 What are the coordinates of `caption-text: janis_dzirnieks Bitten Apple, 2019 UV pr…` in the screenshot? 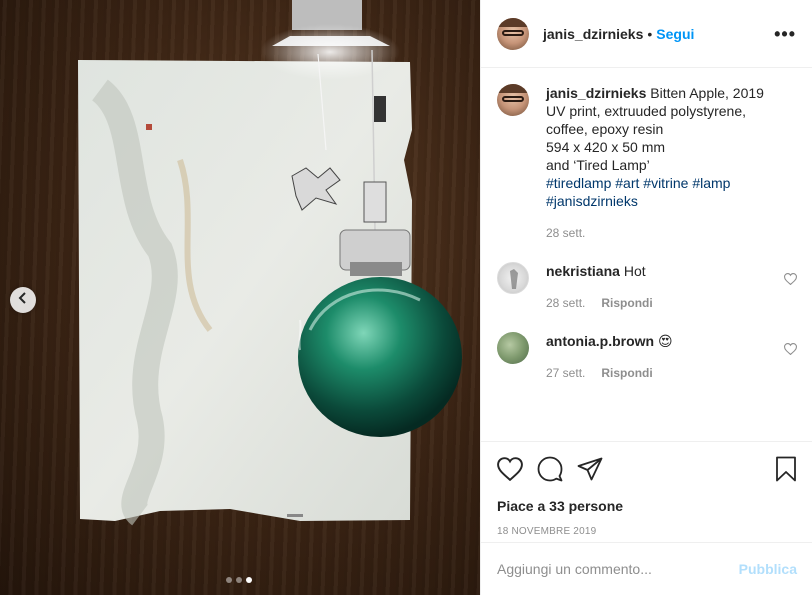 It's located at (666, 147).